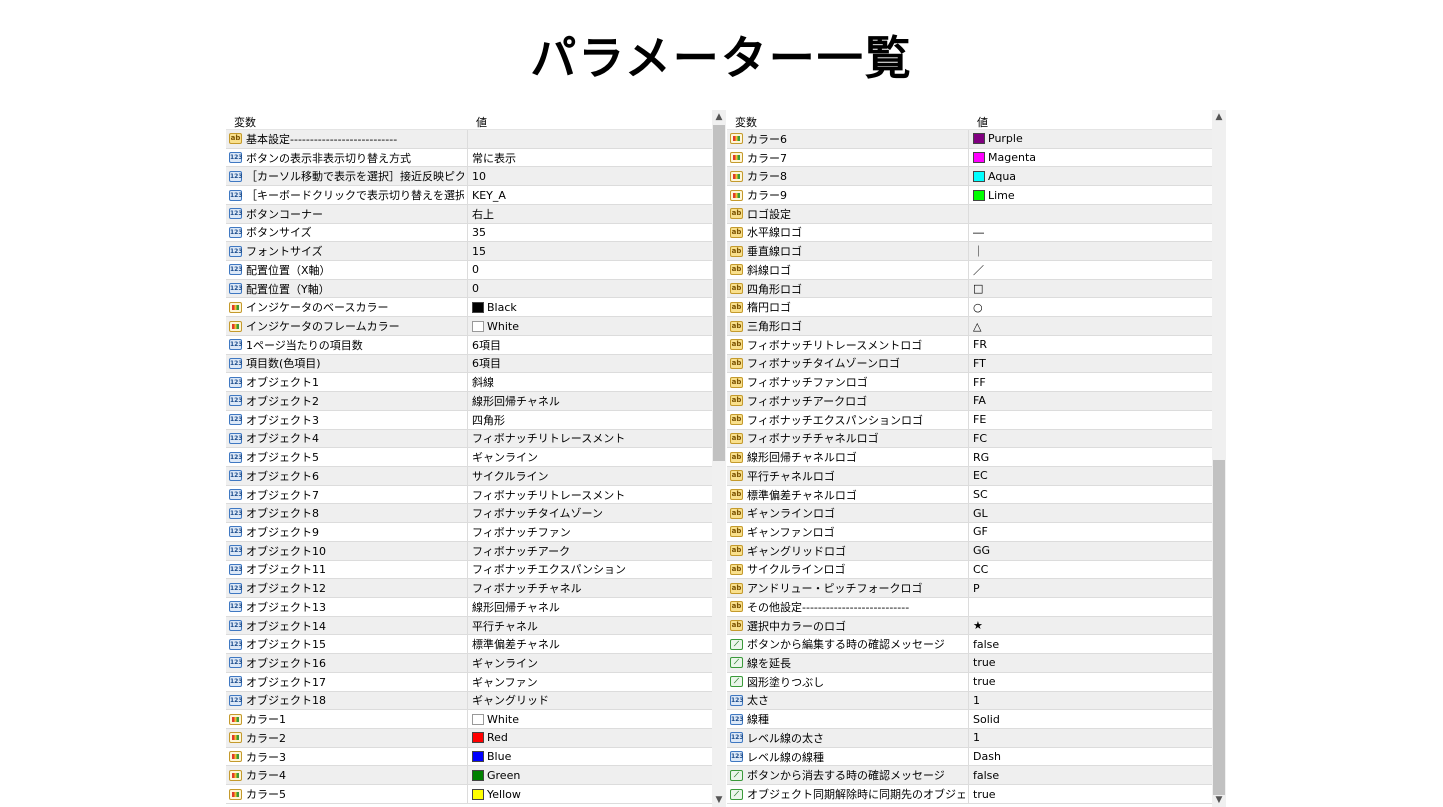  What do you see at coordinates (969, 682) in the screenshot?
I see `table-row: ⟋ 図形塗りつぶし true` at bounding box center [969, 682].